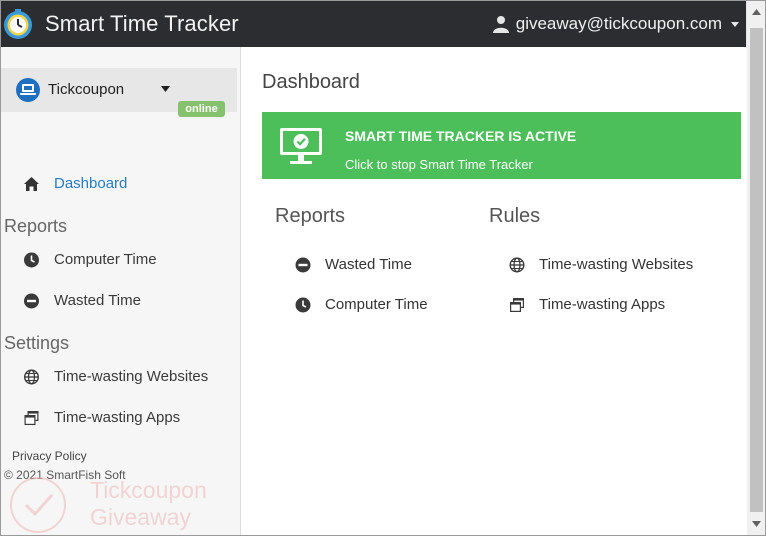 The width and height of the screenshot is (766, 536). Describe the element at coordinates (500, 24) in the screenshot. I see `user-icon` at that location.